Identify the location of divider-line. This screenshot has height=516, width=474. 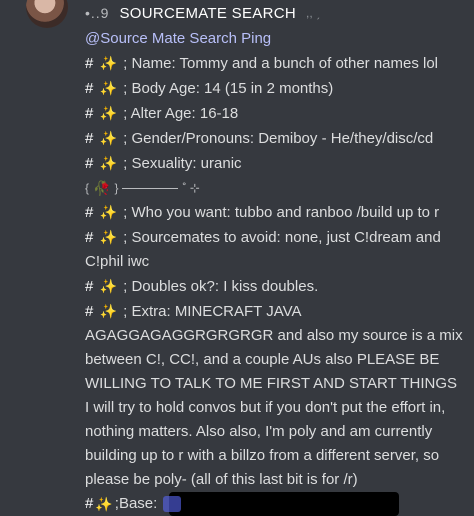
(150, 188).